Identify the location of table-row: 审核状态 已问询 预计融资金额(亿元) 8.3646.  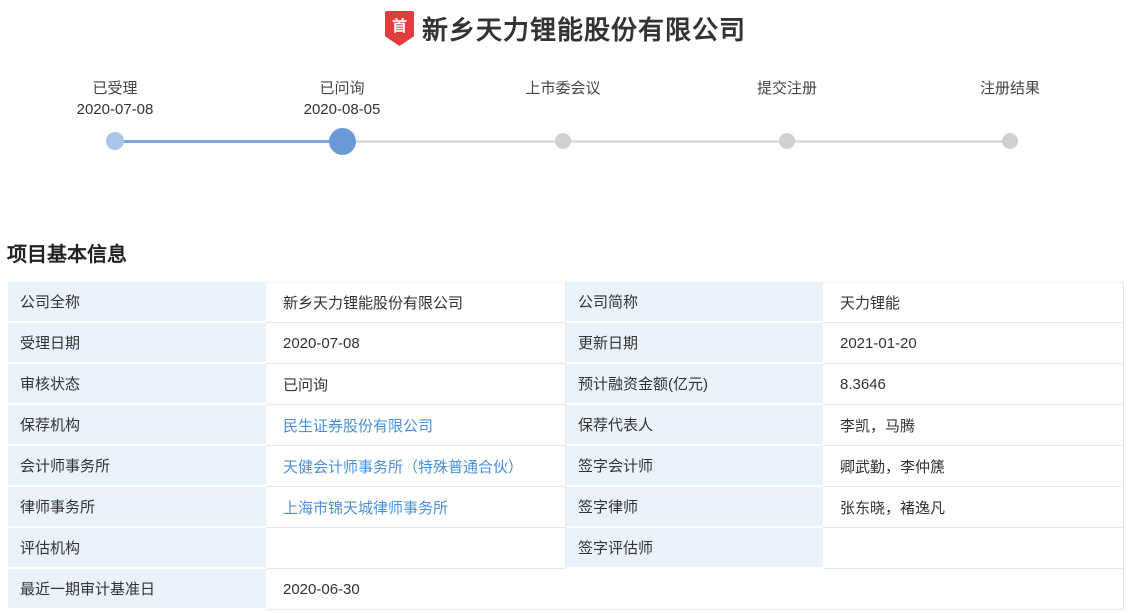
(566, 384).